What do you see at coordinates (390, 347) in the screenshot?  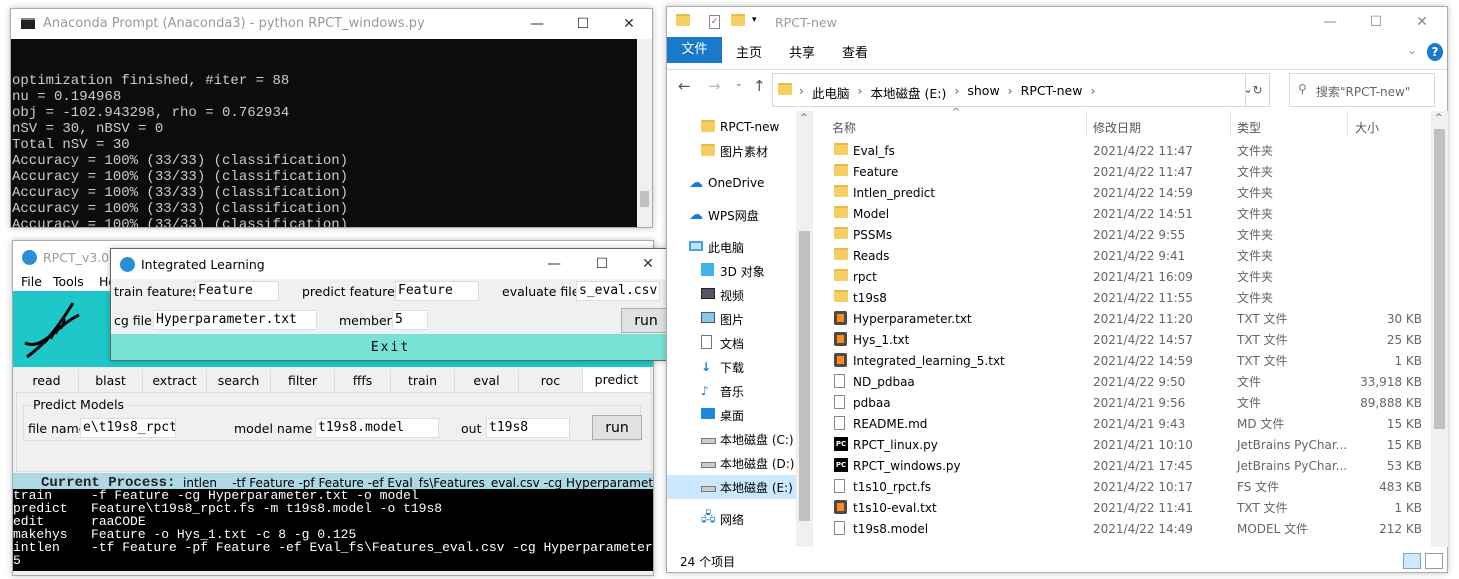 I see `exit-button: Exit` at bounding box center [390, 347].